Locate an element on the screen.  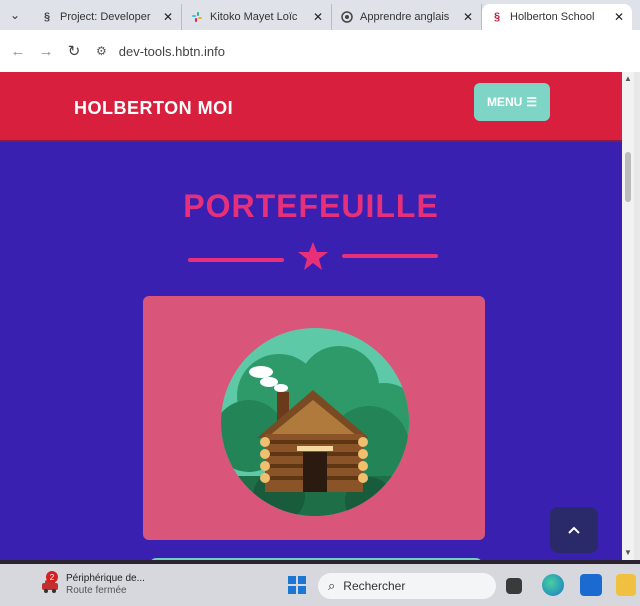
tab-list-button: ⌄ is located at coordinates (15, 15).